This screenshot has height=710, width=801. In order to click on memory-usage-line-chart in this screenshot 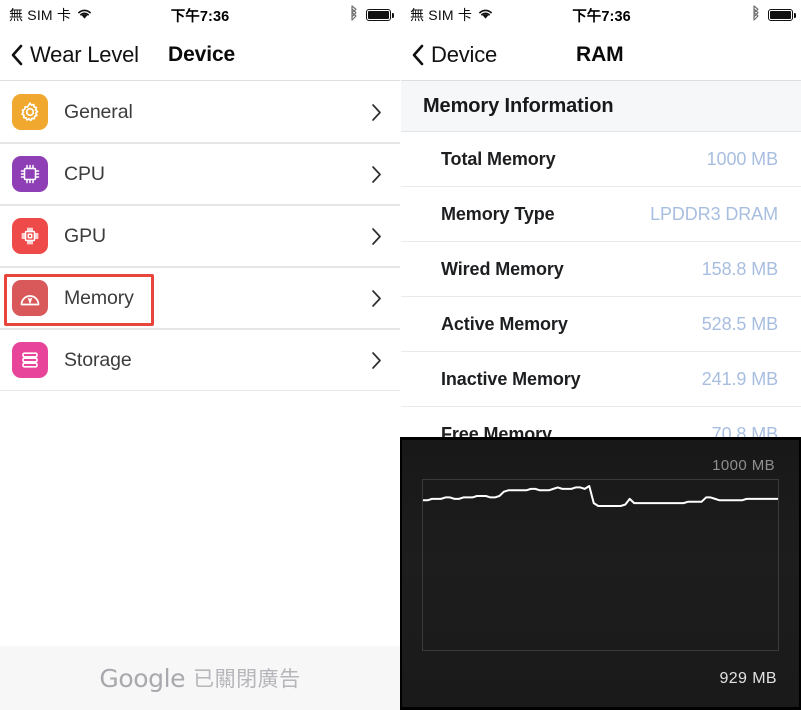, I will do `click(600, 496)`.